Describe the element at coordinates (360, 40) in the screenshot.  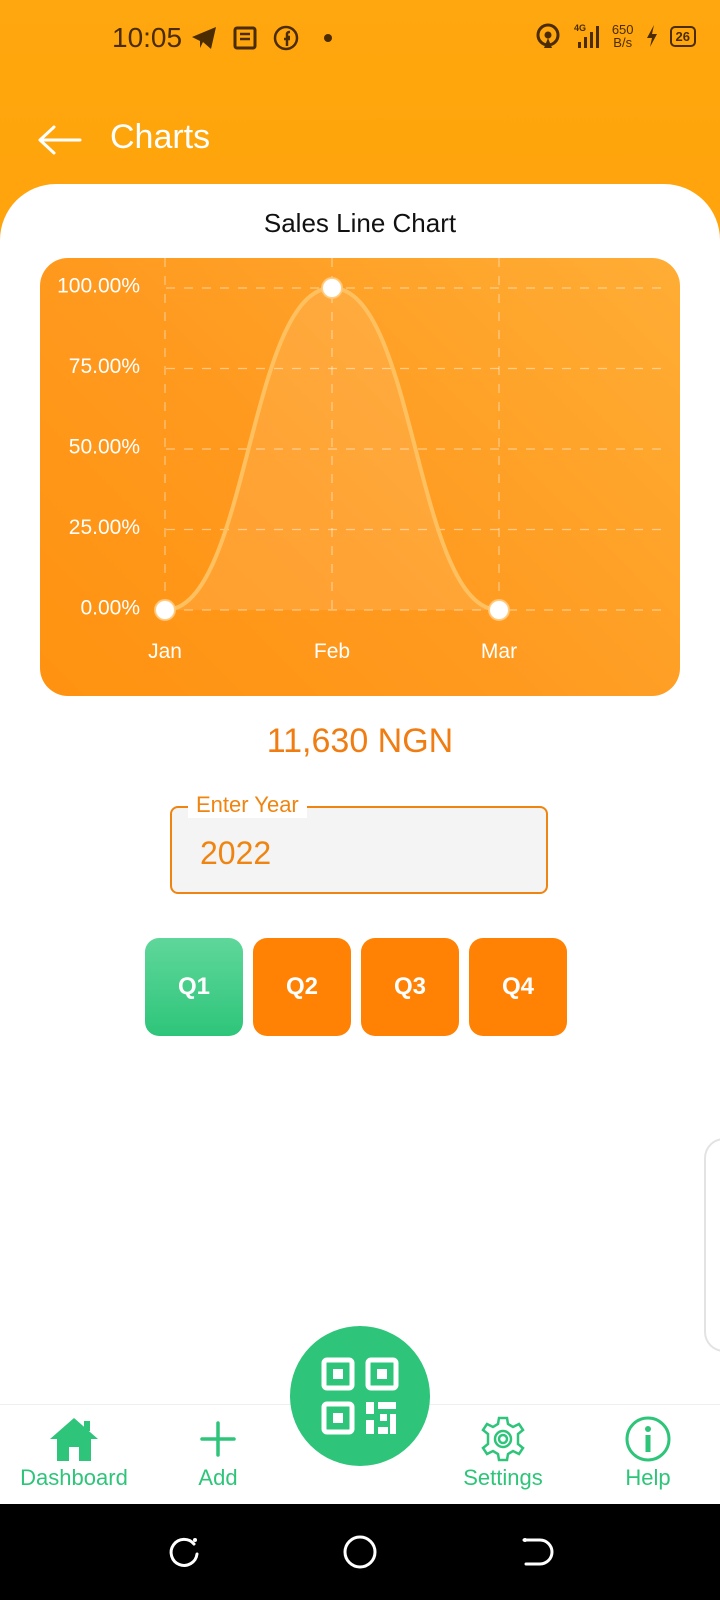
I see `status-bar: 10:05 4G 650 B/s 26` at that location.